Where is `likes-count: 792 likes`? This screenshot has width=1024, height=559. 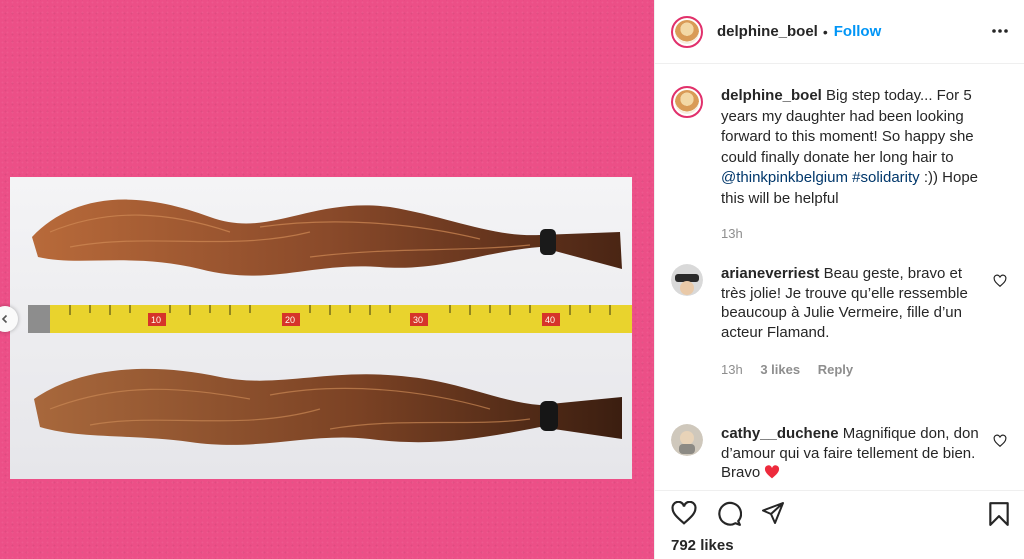
likes-count: 792 likes is located at coordinates (702, 545).